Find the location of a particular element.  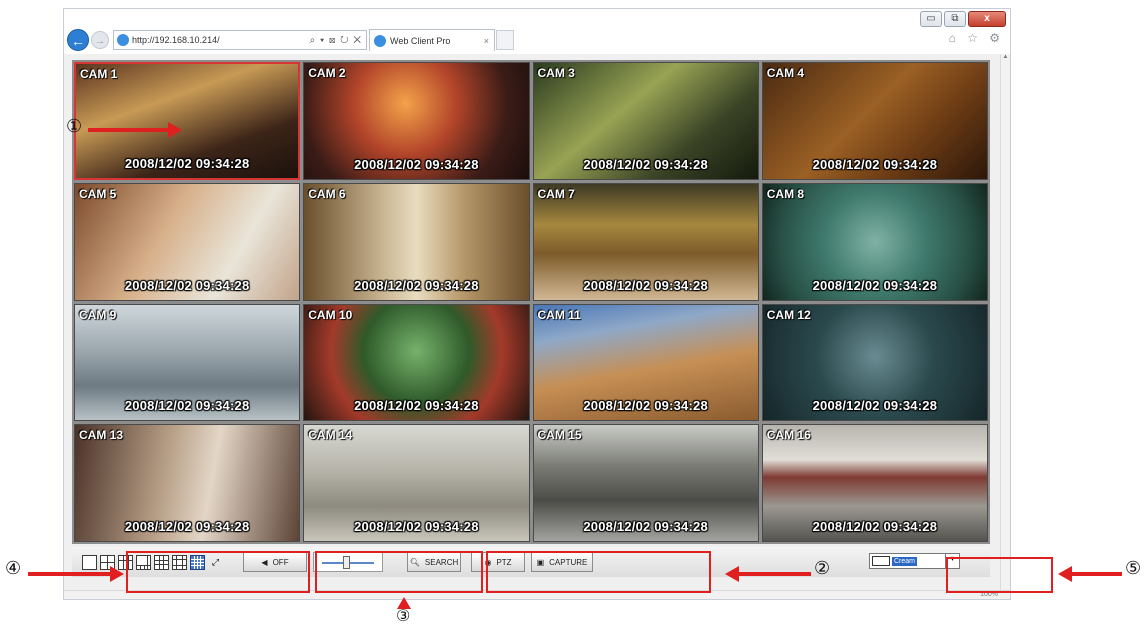

color-swatch is located at coordinates (880, 561).